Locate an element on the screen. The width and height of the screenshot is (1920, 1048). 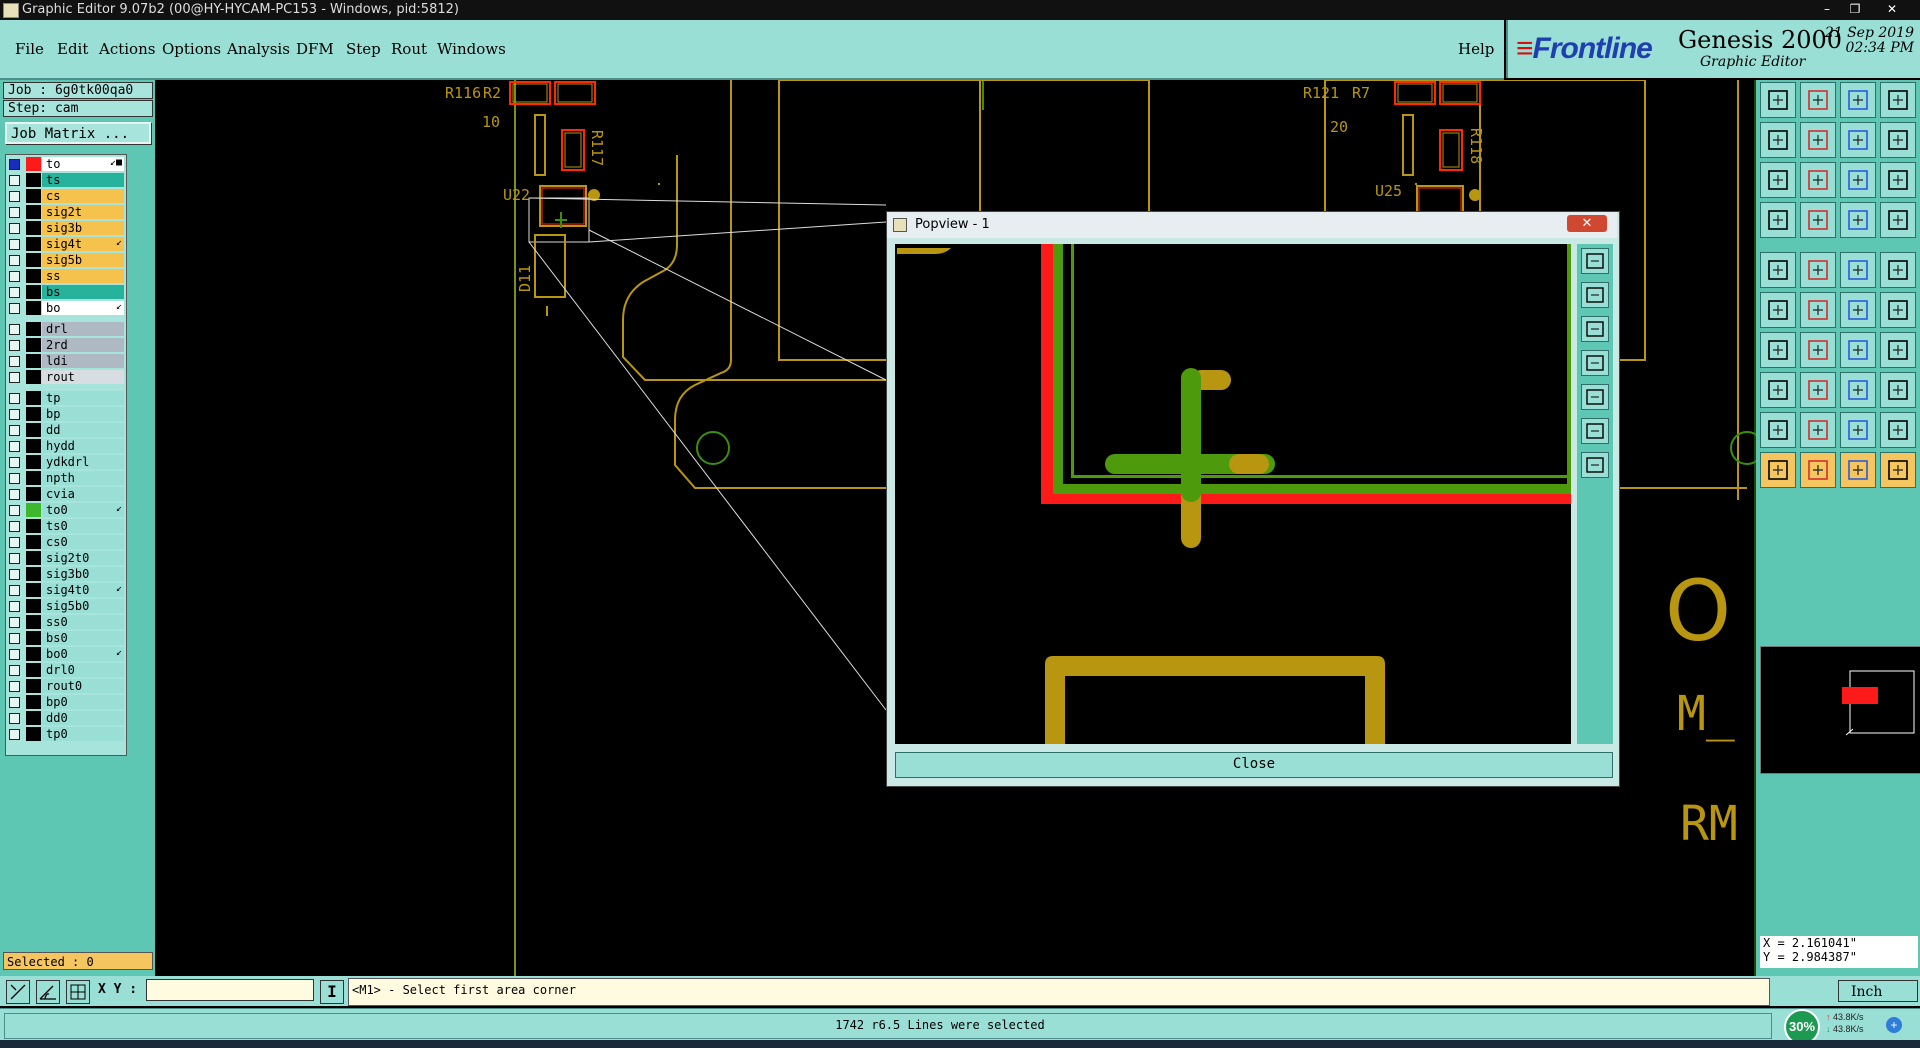
layer-row-bo: bo ↙ is located at coordinates (66, 308).